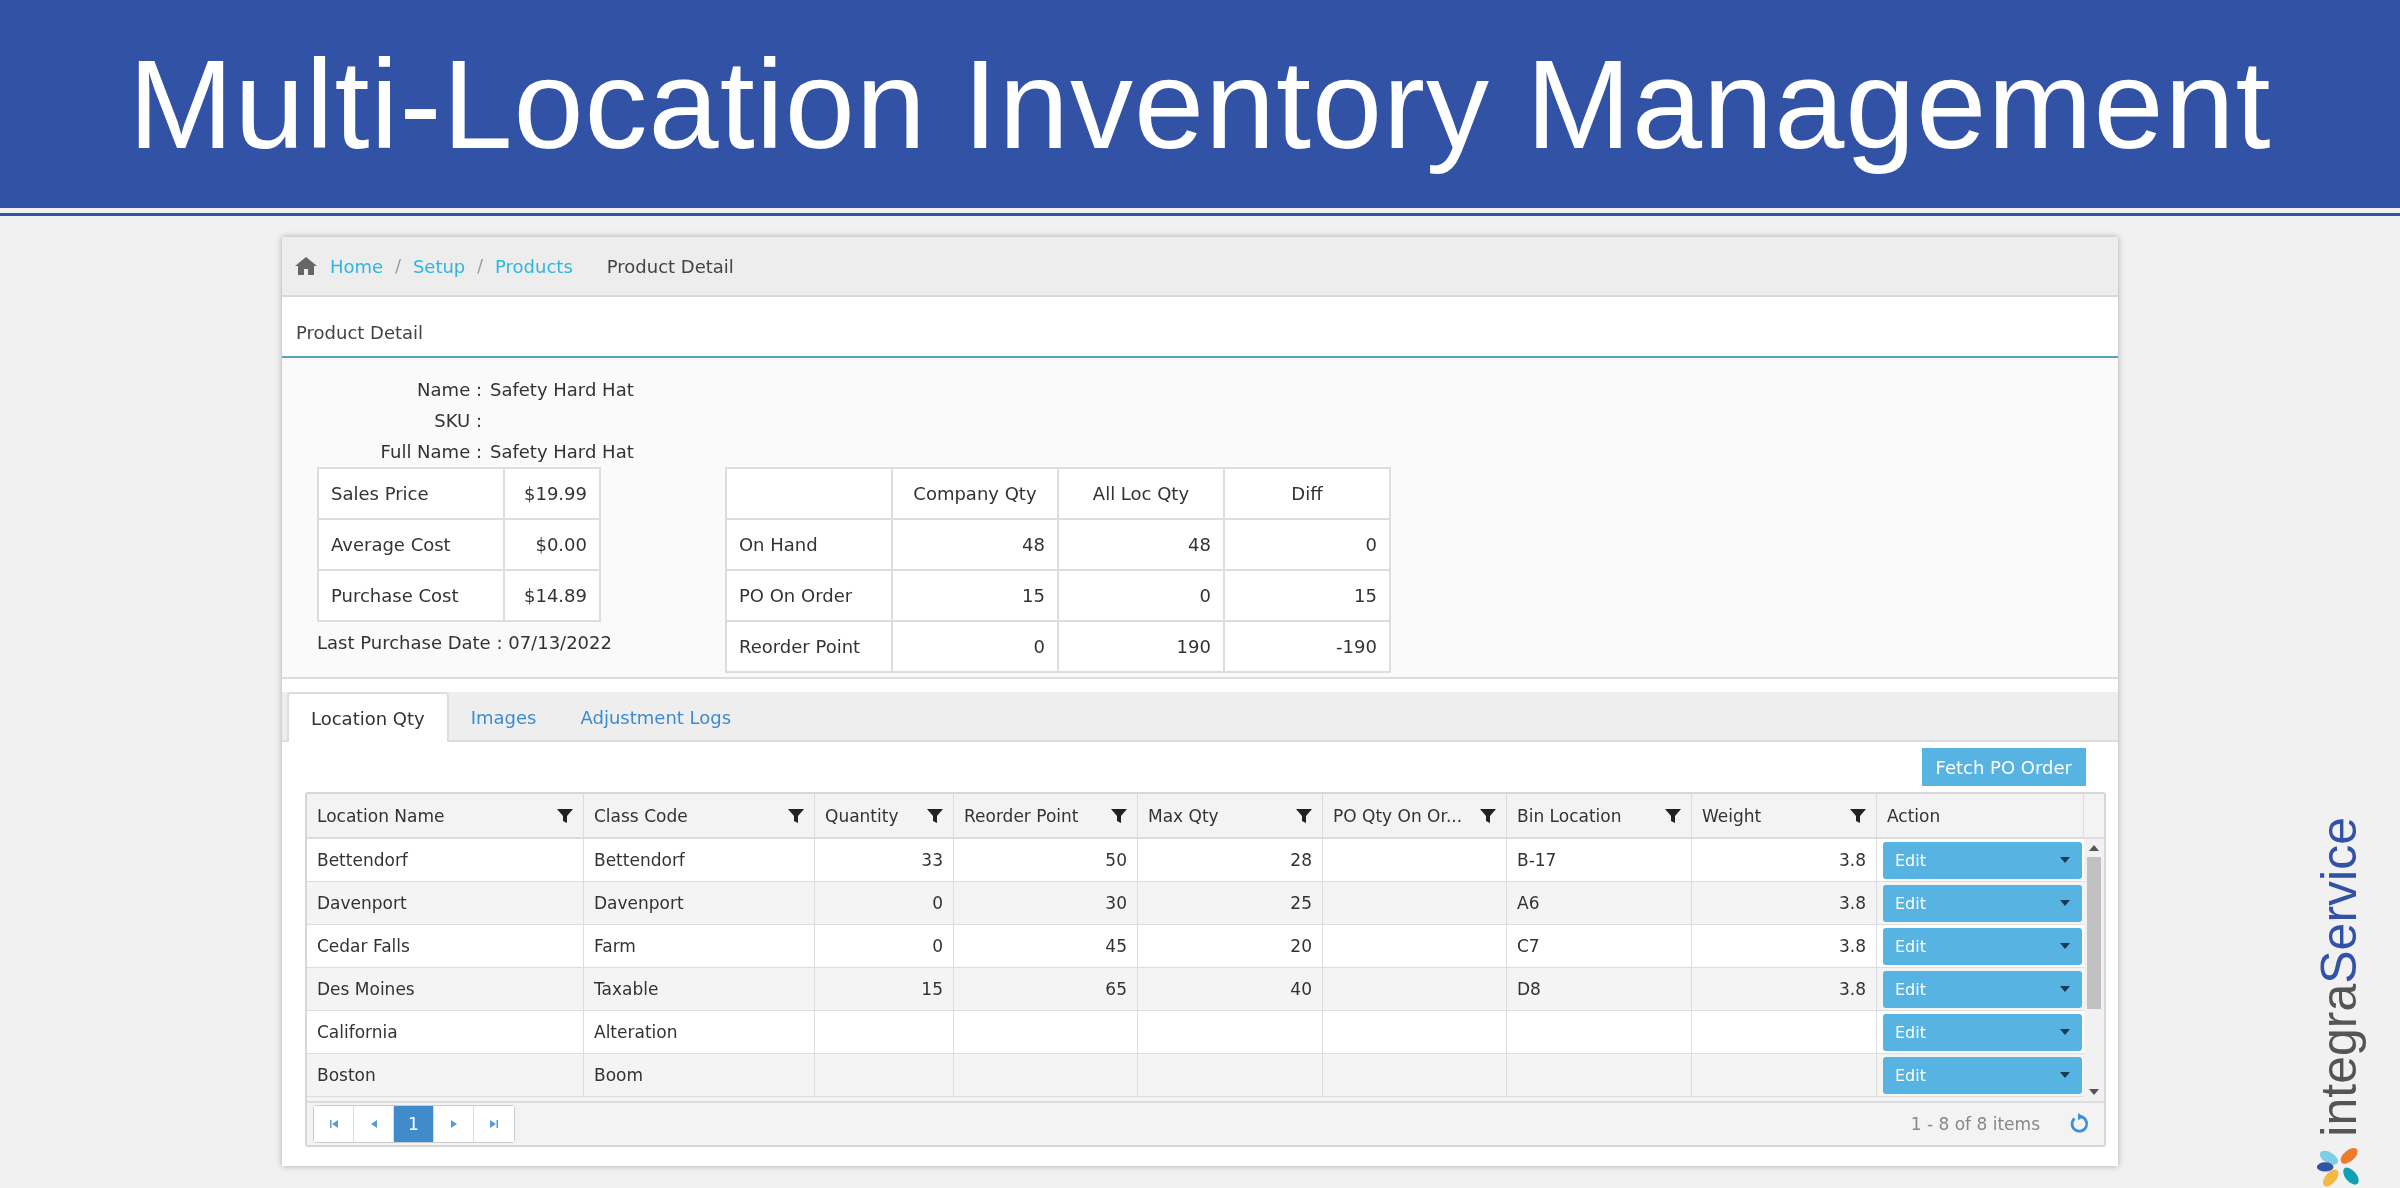  What do you see at coordinates (1306, 493) in the screenshot?
I see `column-header: Diff` at bounding box center [1306, 493].